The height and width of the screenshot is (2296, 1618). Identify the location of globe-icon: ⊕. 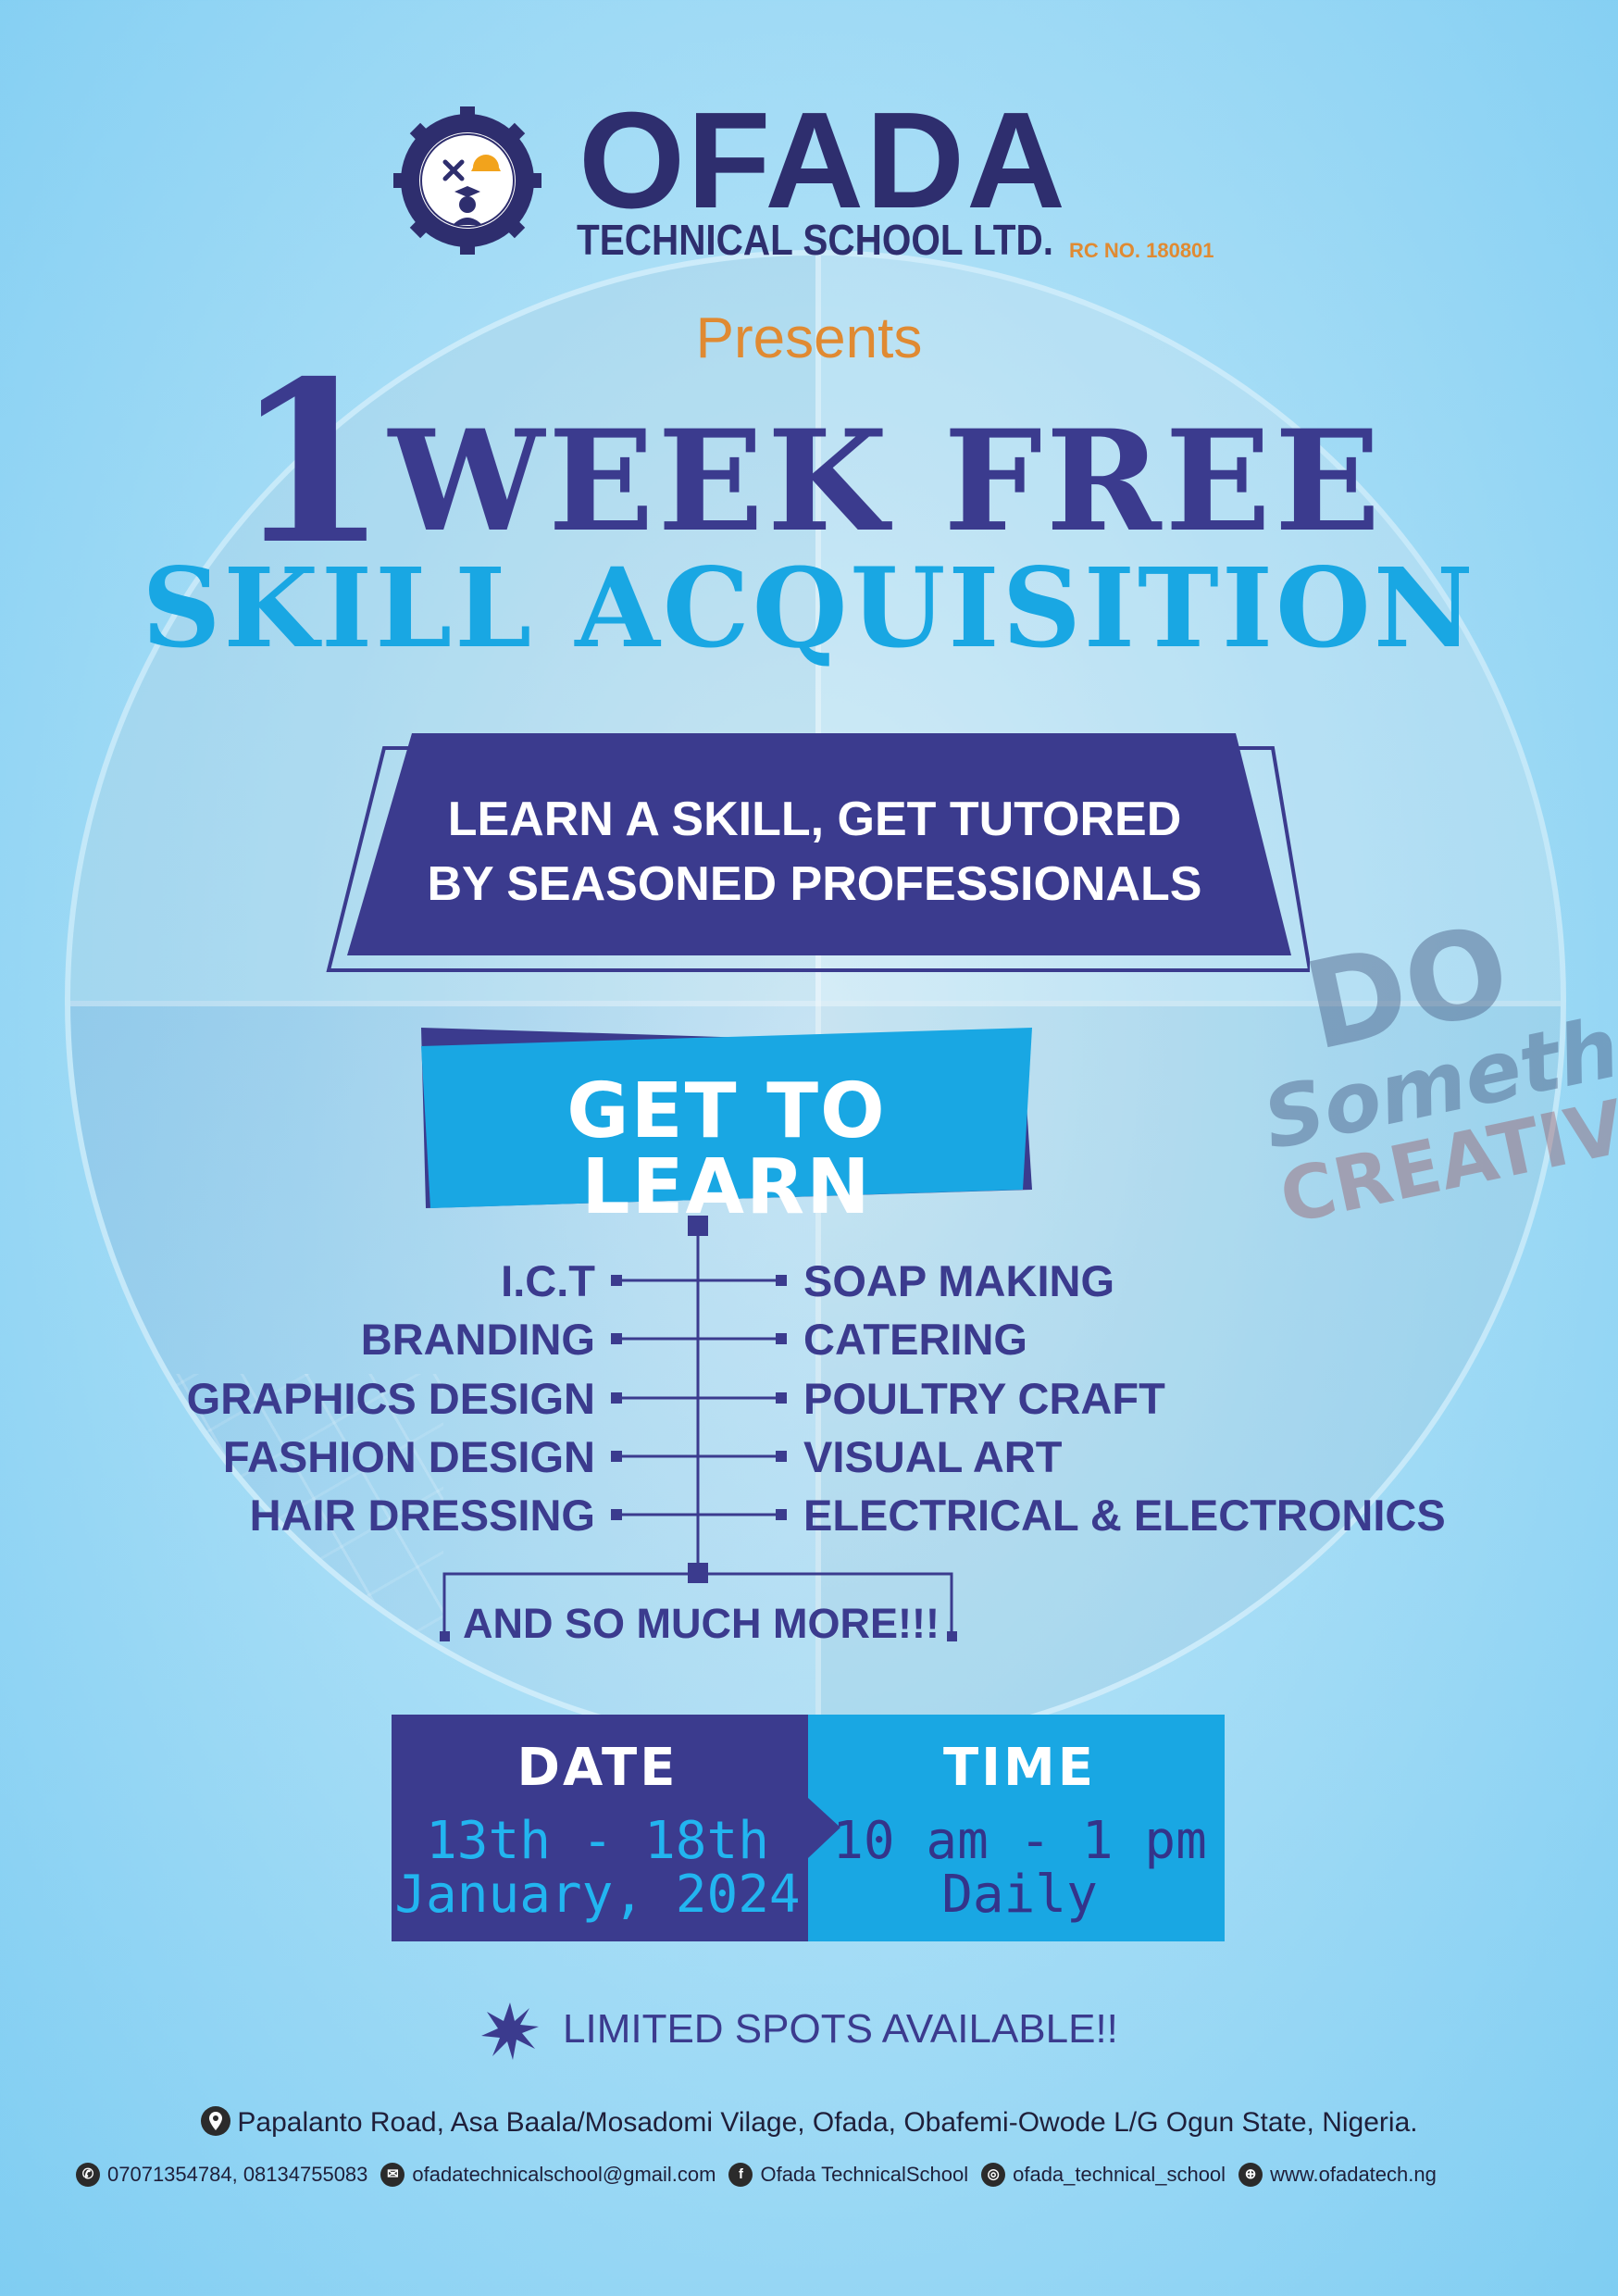
(1250, 2175).